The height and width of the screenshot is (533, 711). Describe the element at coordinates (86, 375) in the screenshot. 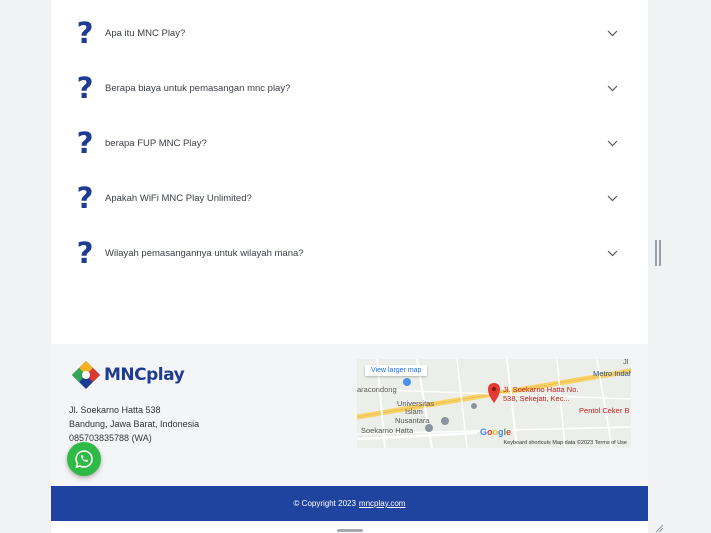

I see `mncplay-logo-icon` at that location.